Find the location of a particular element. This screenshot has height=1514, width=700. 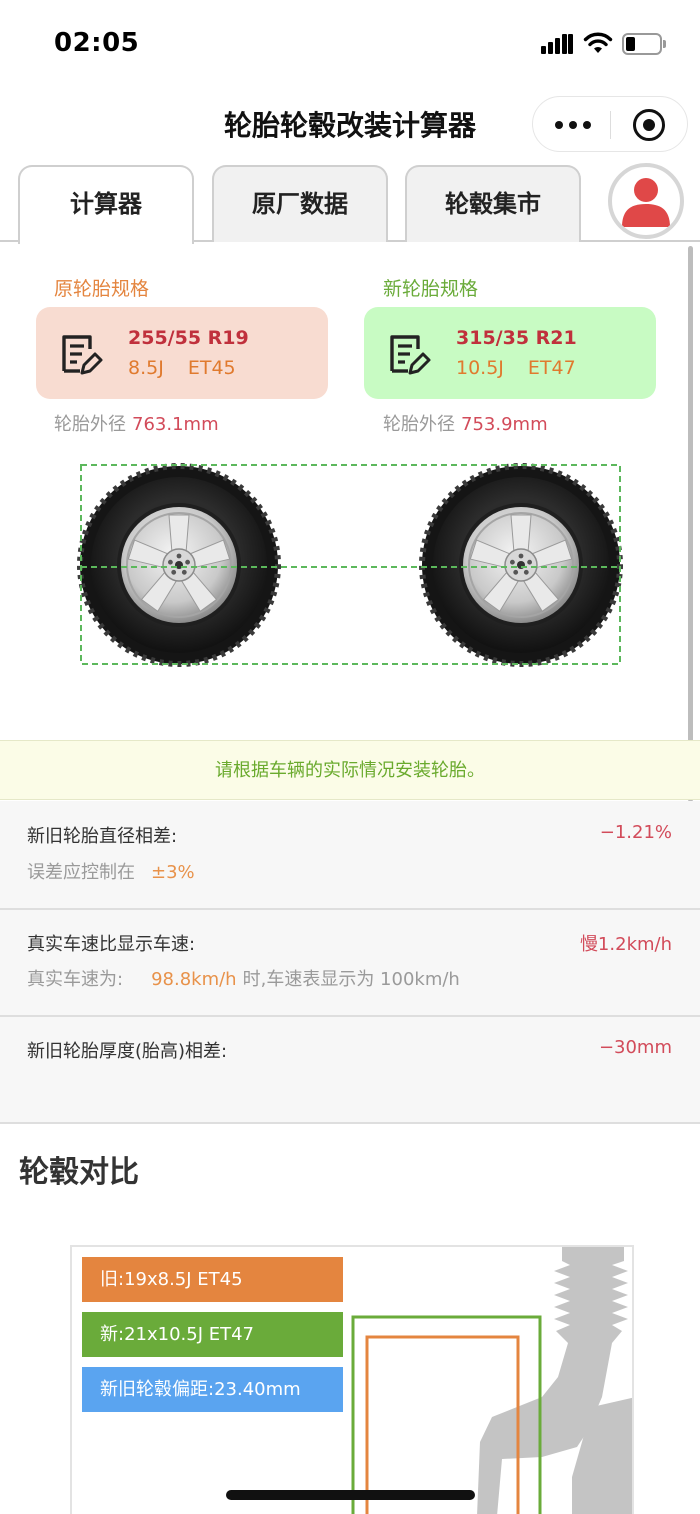

tolerance-label: 误差应控制在 is located at coordinates (81, 872).